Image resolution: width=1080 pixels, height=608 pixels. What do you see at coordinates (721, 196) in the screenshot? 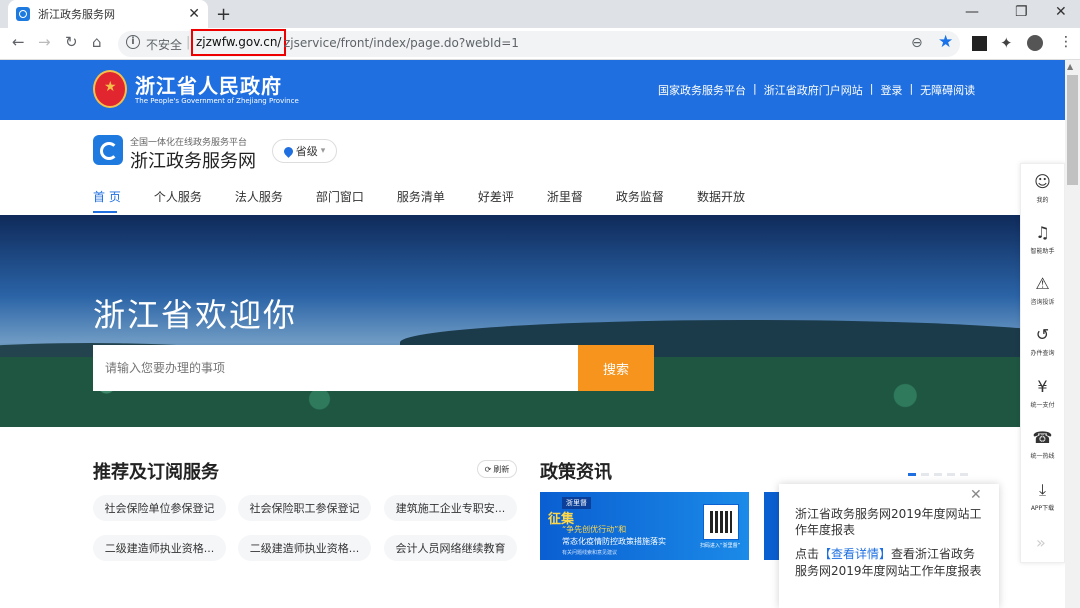
I see `nav-open-data: 数据开放` at bounding box center [721, 196].